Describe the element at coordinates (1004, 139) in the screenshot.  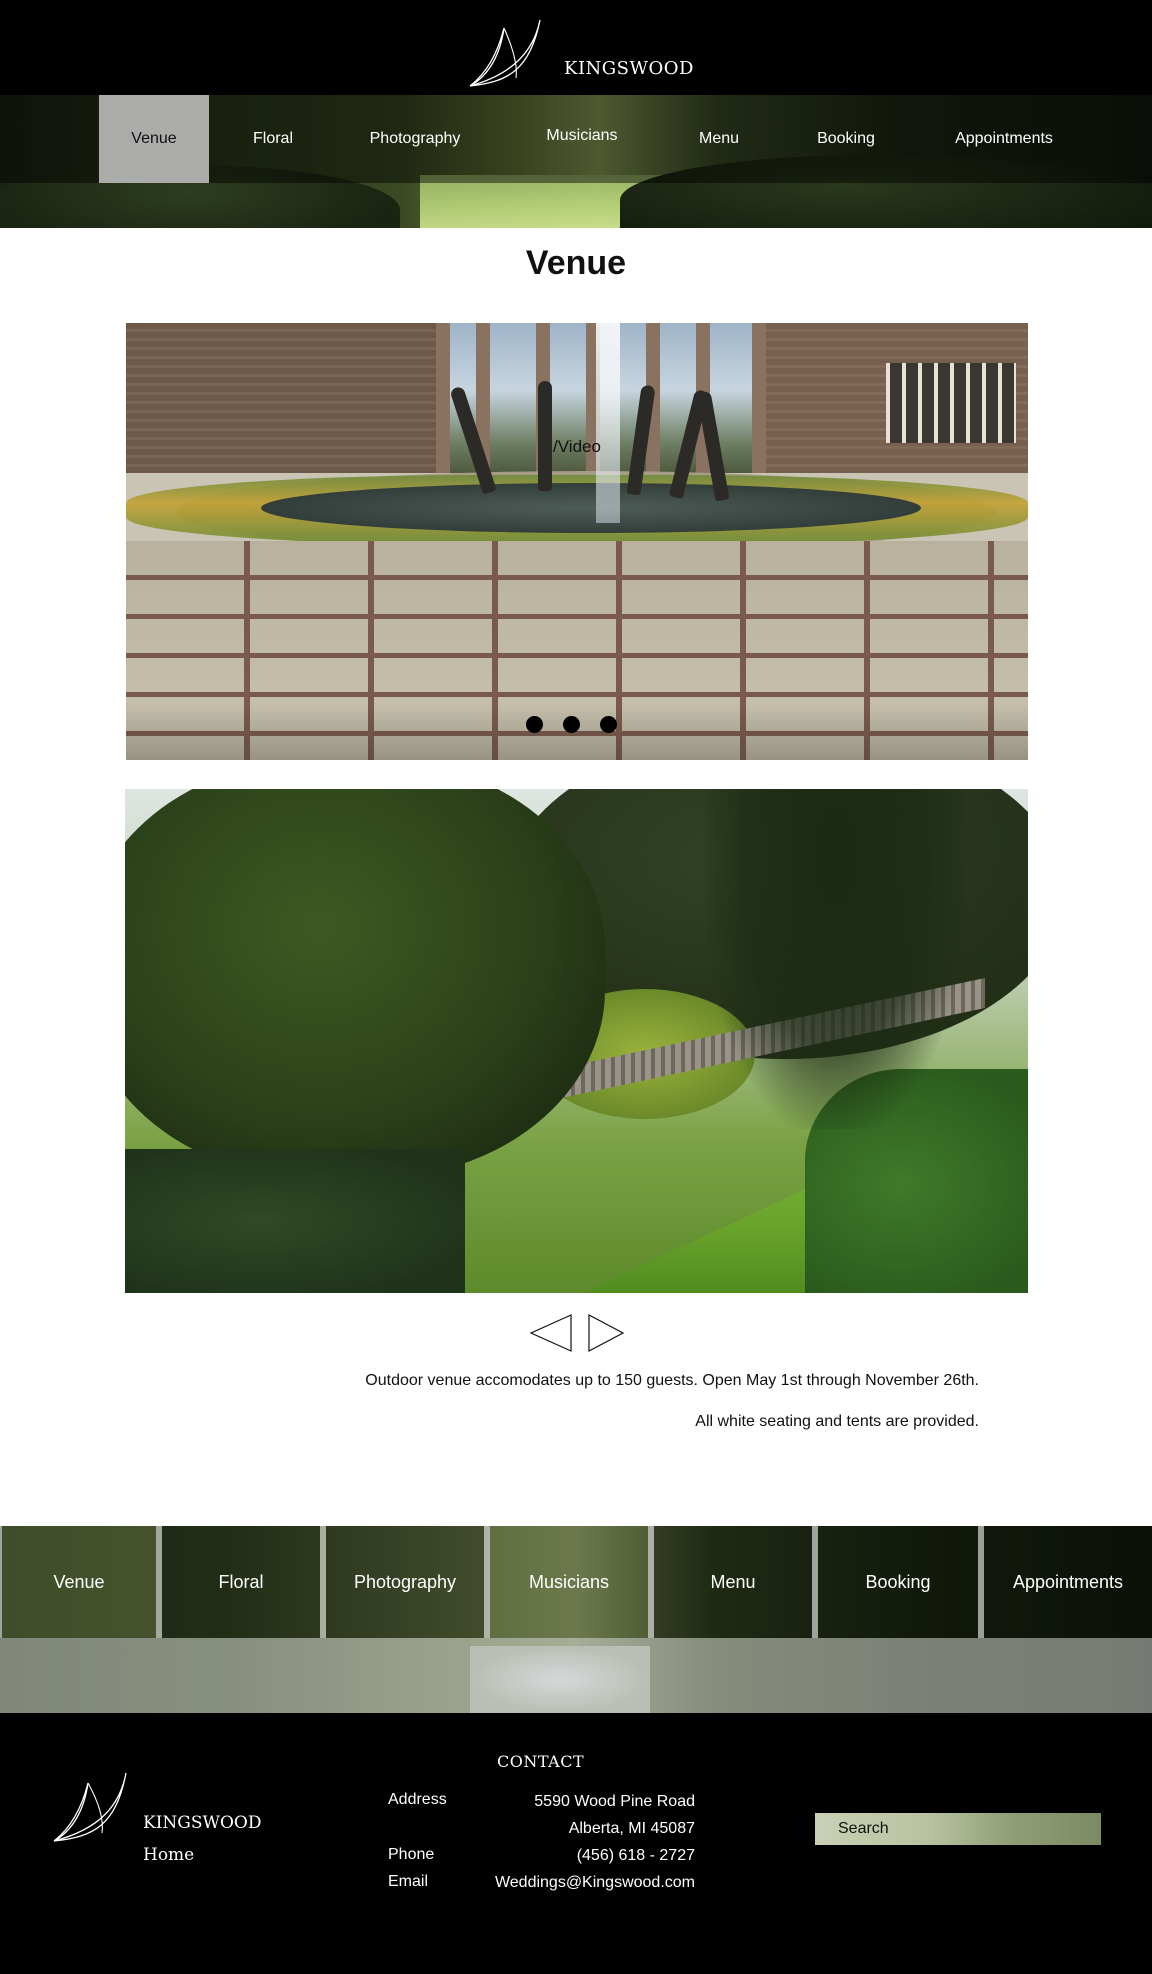
I see `nav-item-appointments: Appointments` at that location.